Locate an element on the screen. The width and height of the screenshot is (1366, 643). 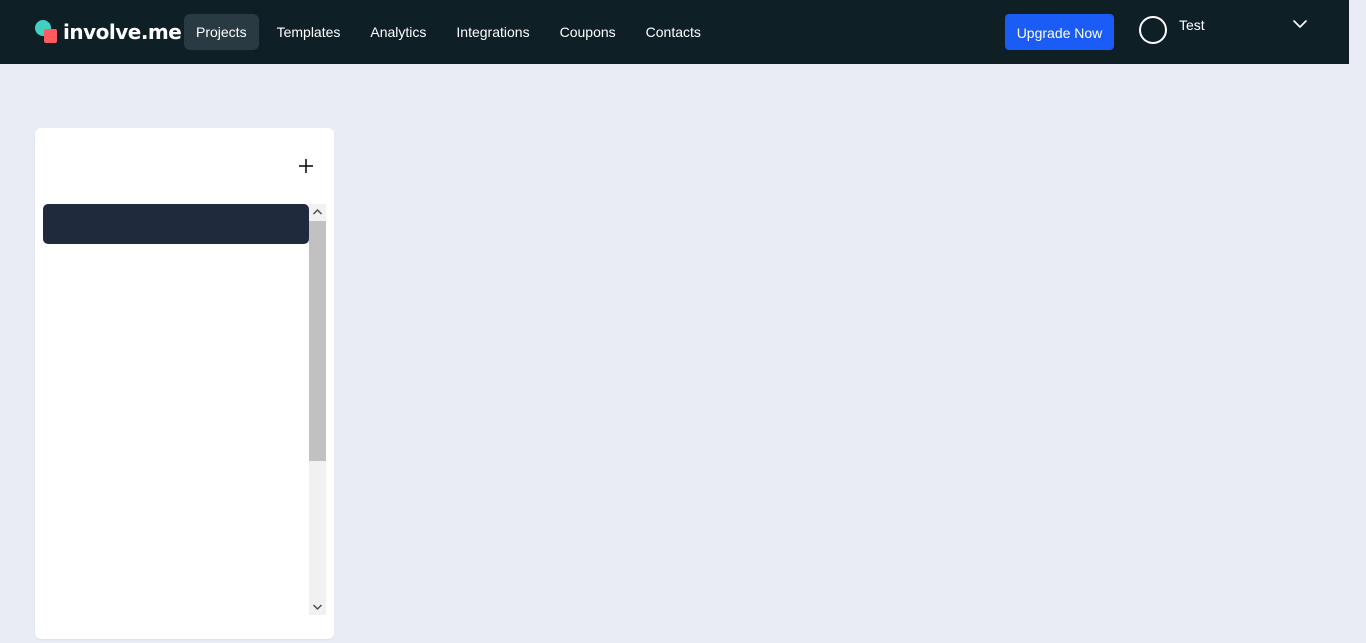
nav-analytics: Analytics is located at coordinates (398, 32).